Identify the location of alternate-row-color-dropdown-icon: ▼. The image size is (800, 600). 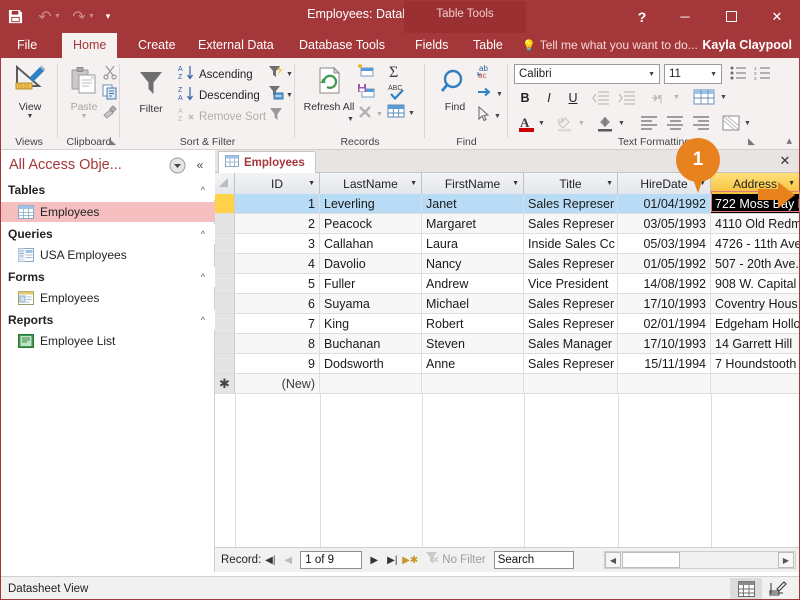
(747, 123).